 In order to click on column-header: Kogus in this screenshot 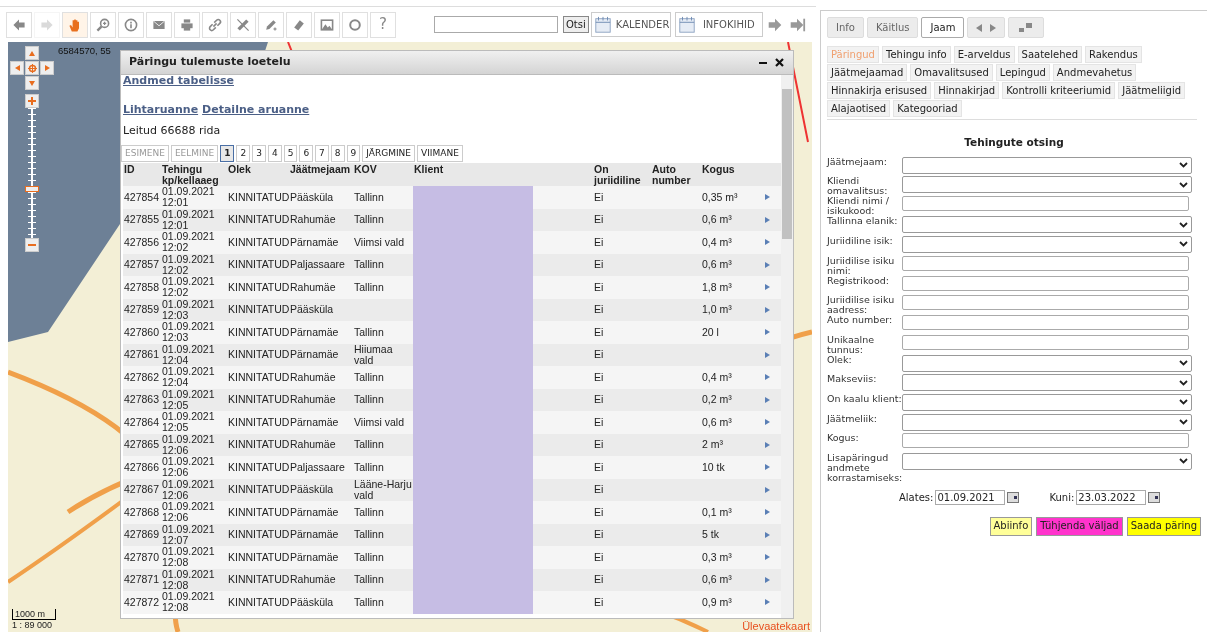, I will do `click(733, 169)`.